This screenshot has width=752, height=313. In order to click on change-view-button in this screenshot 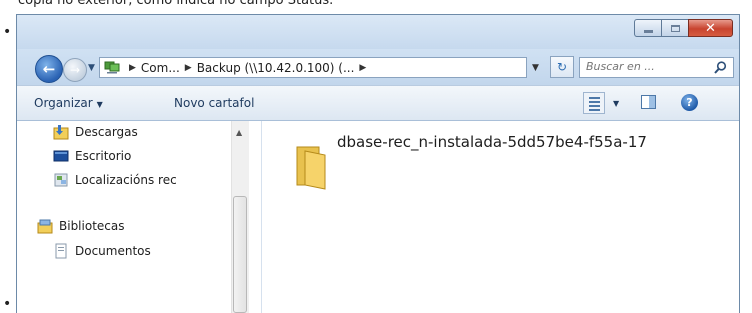, I will do `click(594, 103)`.